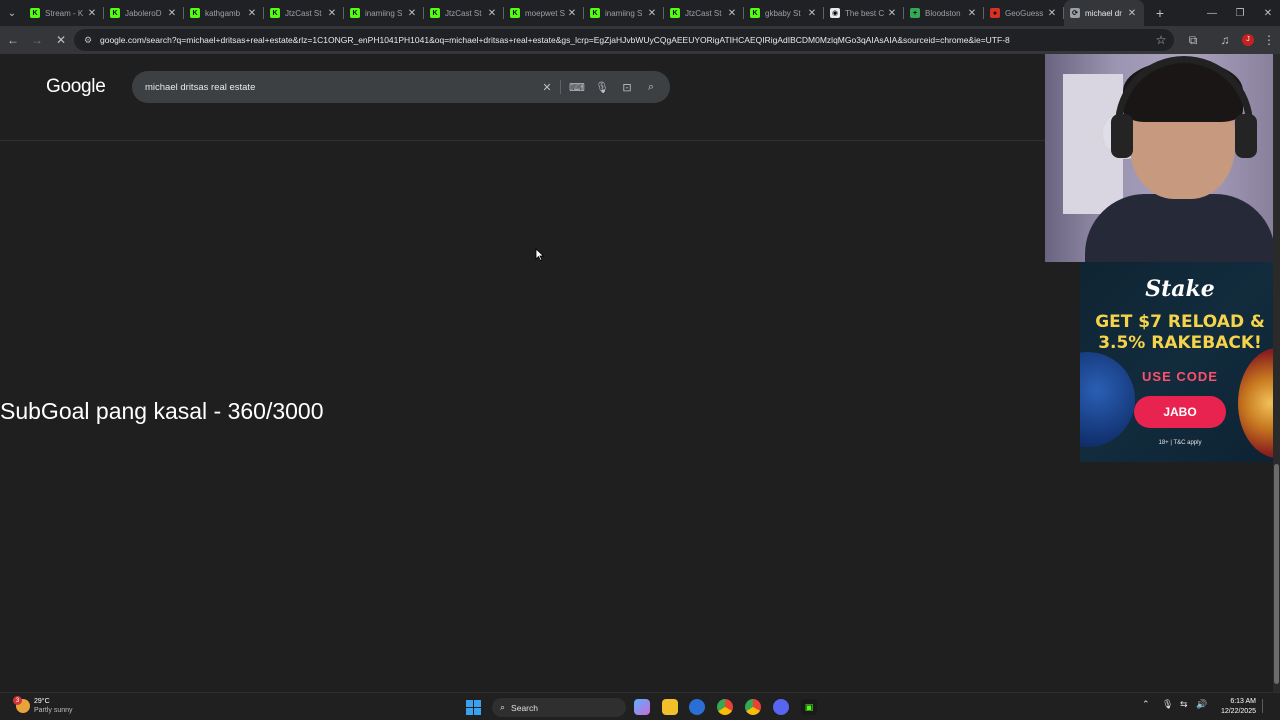 Image resolution: width=1280 pixels, height=720 pixels. I want to click on browser-tab: ⟳ michael dr ✕, so click(1104, 13).